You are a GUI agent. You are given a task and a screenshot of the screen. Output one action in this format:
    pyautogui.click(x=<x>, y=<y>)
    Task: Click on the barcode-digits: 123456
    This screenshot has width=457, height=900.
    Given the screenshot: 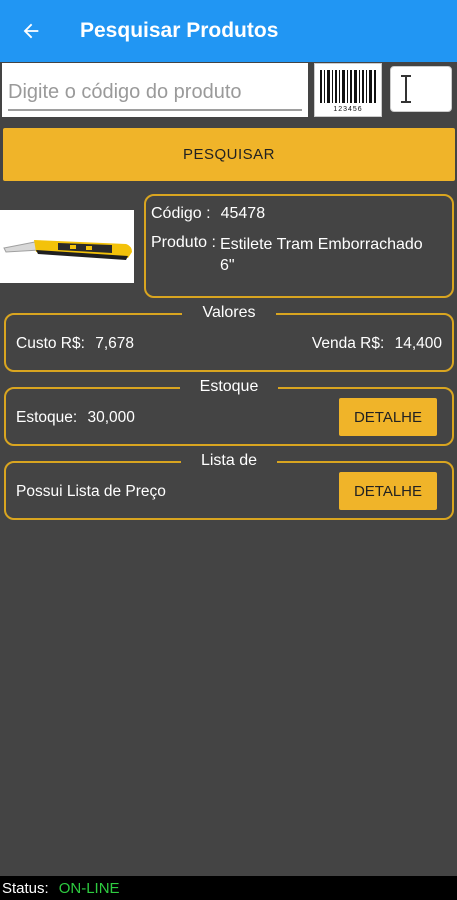 What is the action you would take?
    pyautogui.click(x=347, y=109)
    